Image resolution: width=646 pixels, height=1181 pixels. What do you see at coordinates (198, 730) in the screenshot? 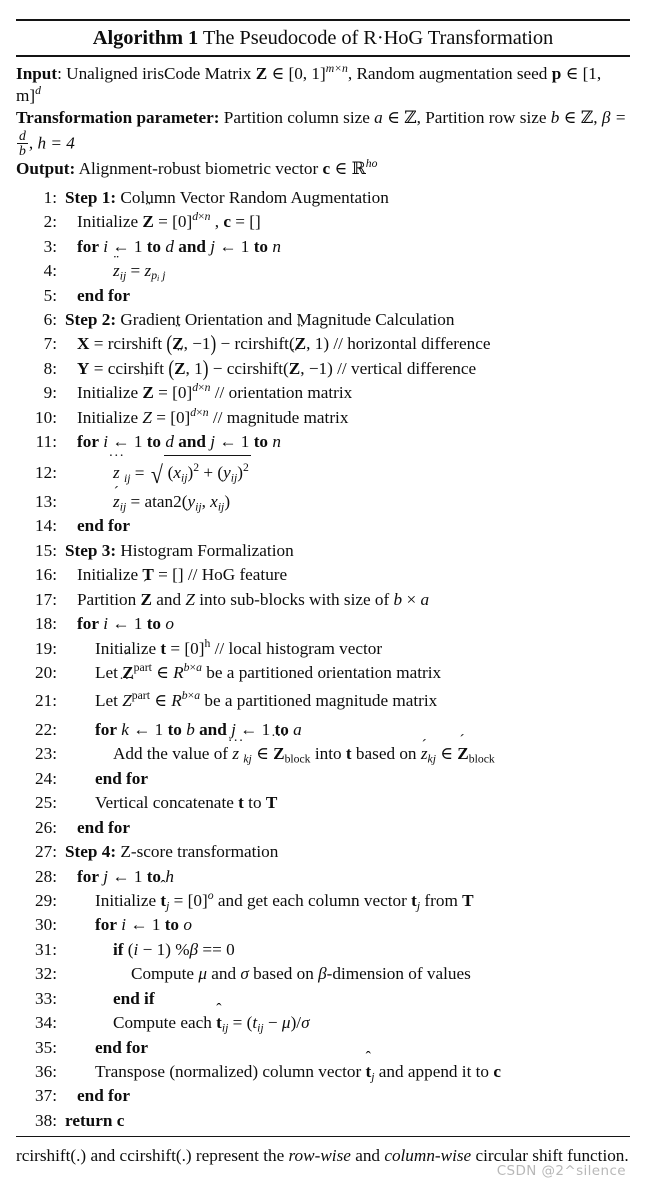
I see `line-content: for k ← 1 to b and j ← 1 to a` at bounding box center [198, 730].